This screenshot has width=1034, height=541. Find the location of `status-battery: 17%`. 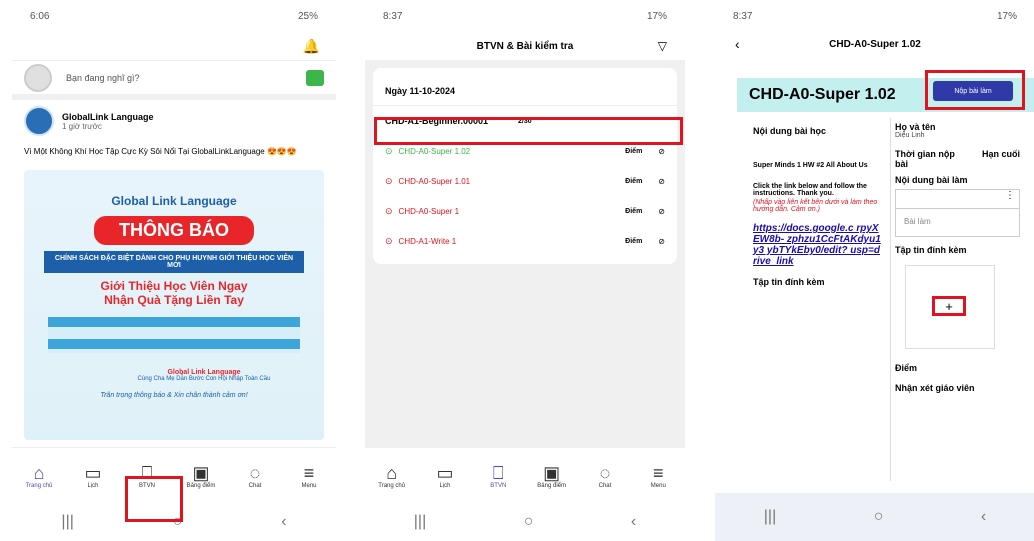

status-battery: 17% is located at coordinates (1006, 16).